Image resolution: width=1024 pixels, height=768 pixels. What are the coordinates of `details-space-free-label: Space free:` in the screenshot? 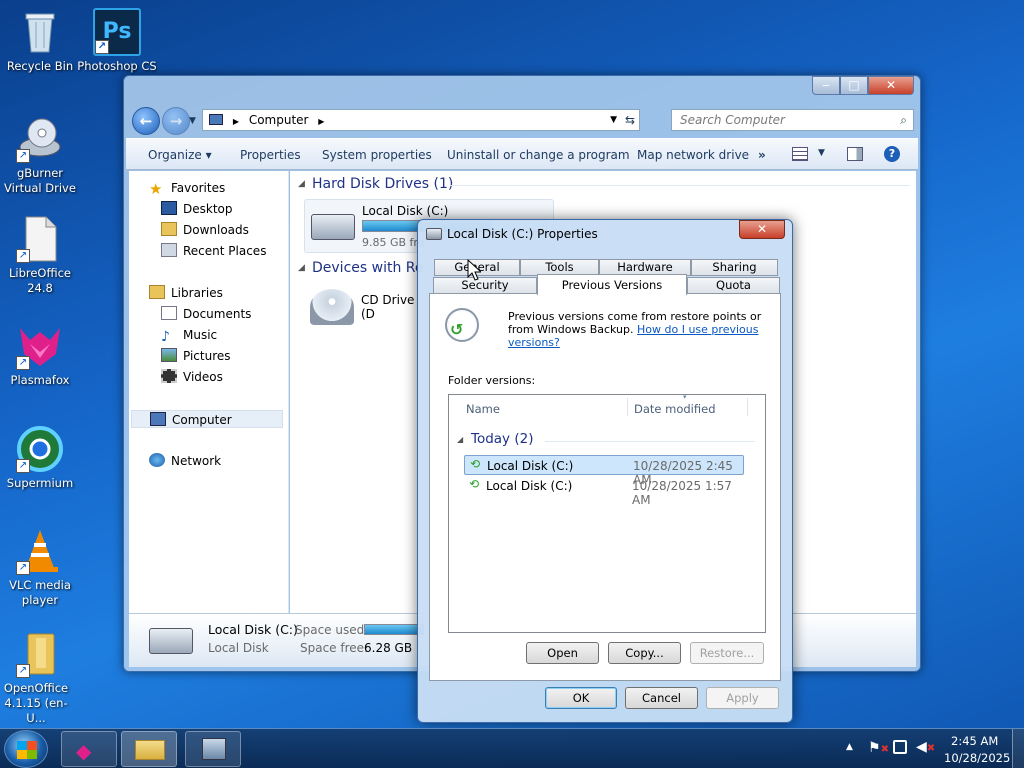 It's located at (334, 648).